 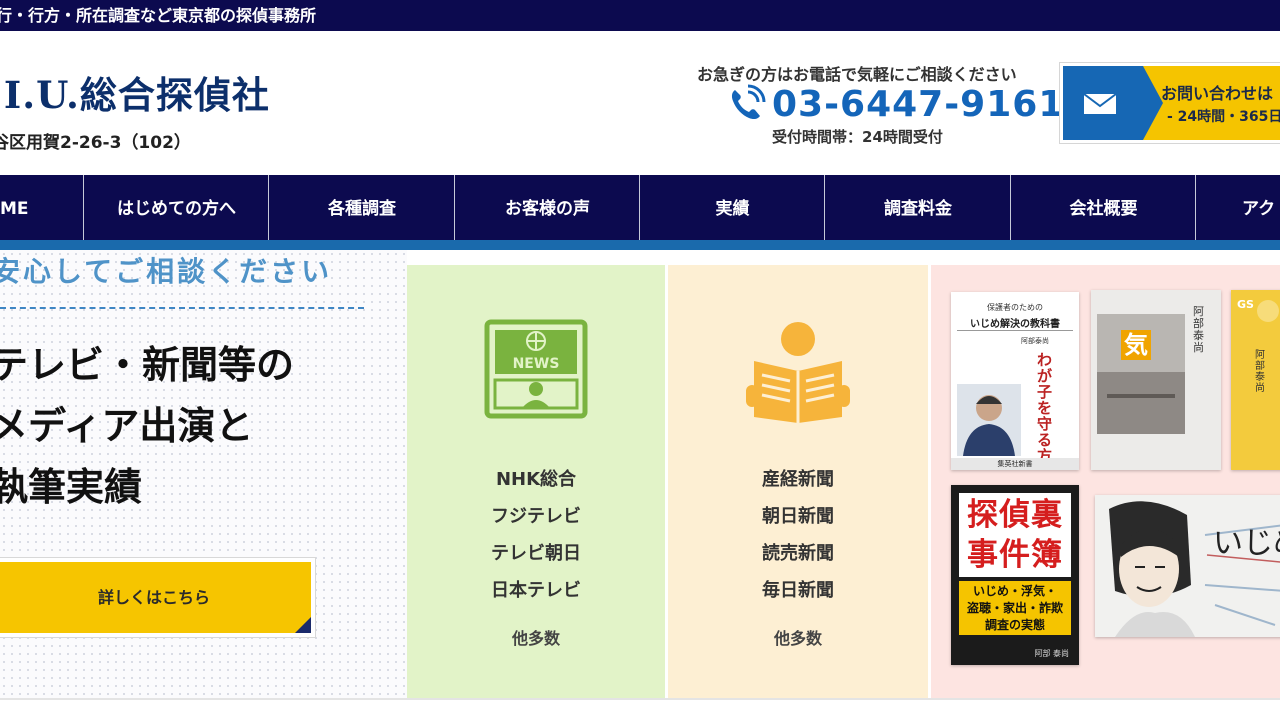 What do you see at coordinates (1015, 381) in the screenshot?
I see `book-cover-ijime-textbook: 保護者のための いじめ解決の教科書 阿部泰尚 わが子を守る方法 集英社新書` at bounding box center [1015, 381].